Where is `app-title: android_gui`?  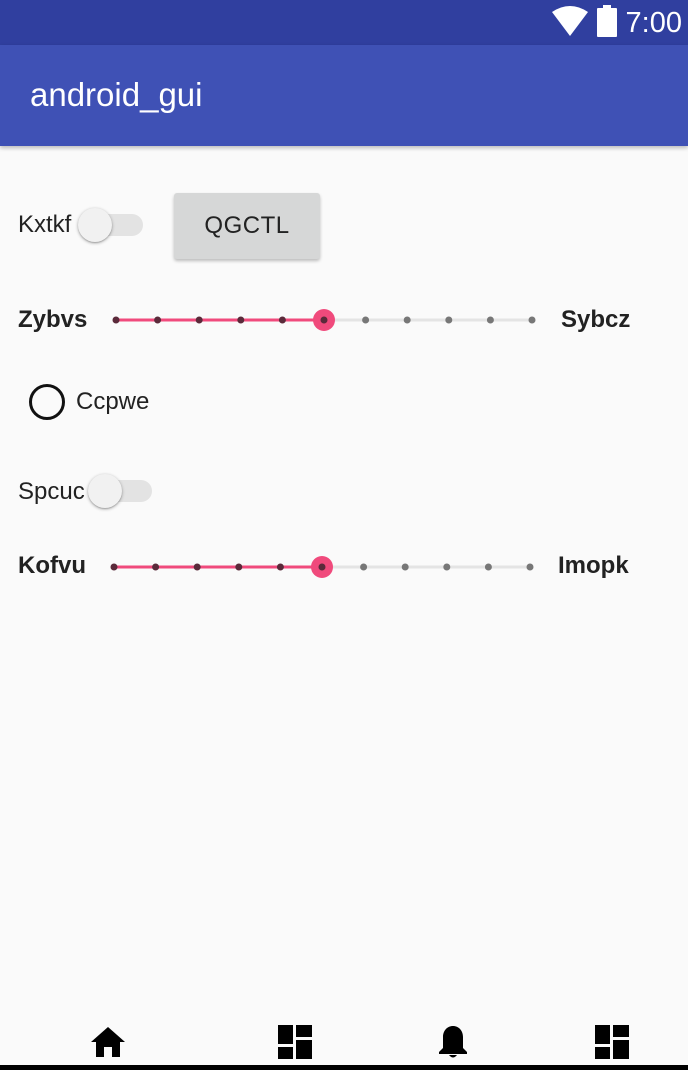
app-title: android_gui is located at coordinates (116, 94).